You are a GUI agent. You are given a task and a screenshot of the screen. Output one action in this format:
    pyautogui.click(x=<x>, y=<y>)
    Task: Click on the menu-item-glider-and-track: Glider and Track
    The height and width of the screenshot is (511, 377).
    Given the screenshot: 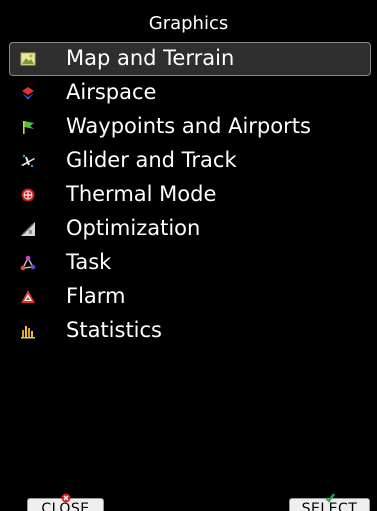 What is the action you would take?
    pyautogui.click(x=190, y=161)
    